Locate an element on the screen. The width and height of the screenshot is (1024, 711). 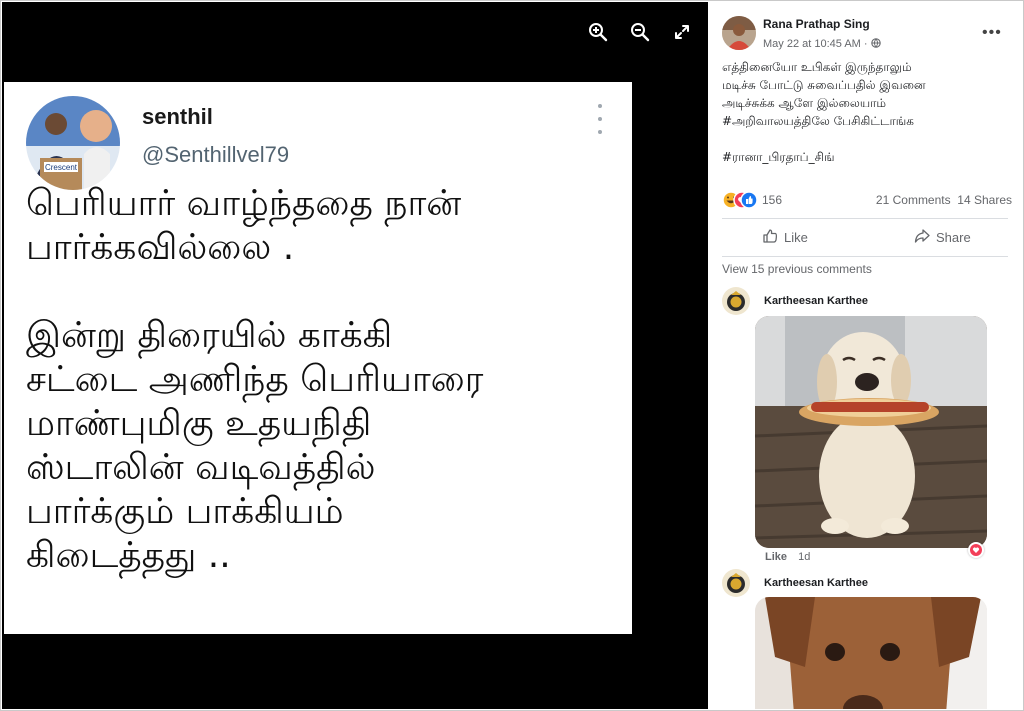
like-label: Like is located at coordinates (796, 237).